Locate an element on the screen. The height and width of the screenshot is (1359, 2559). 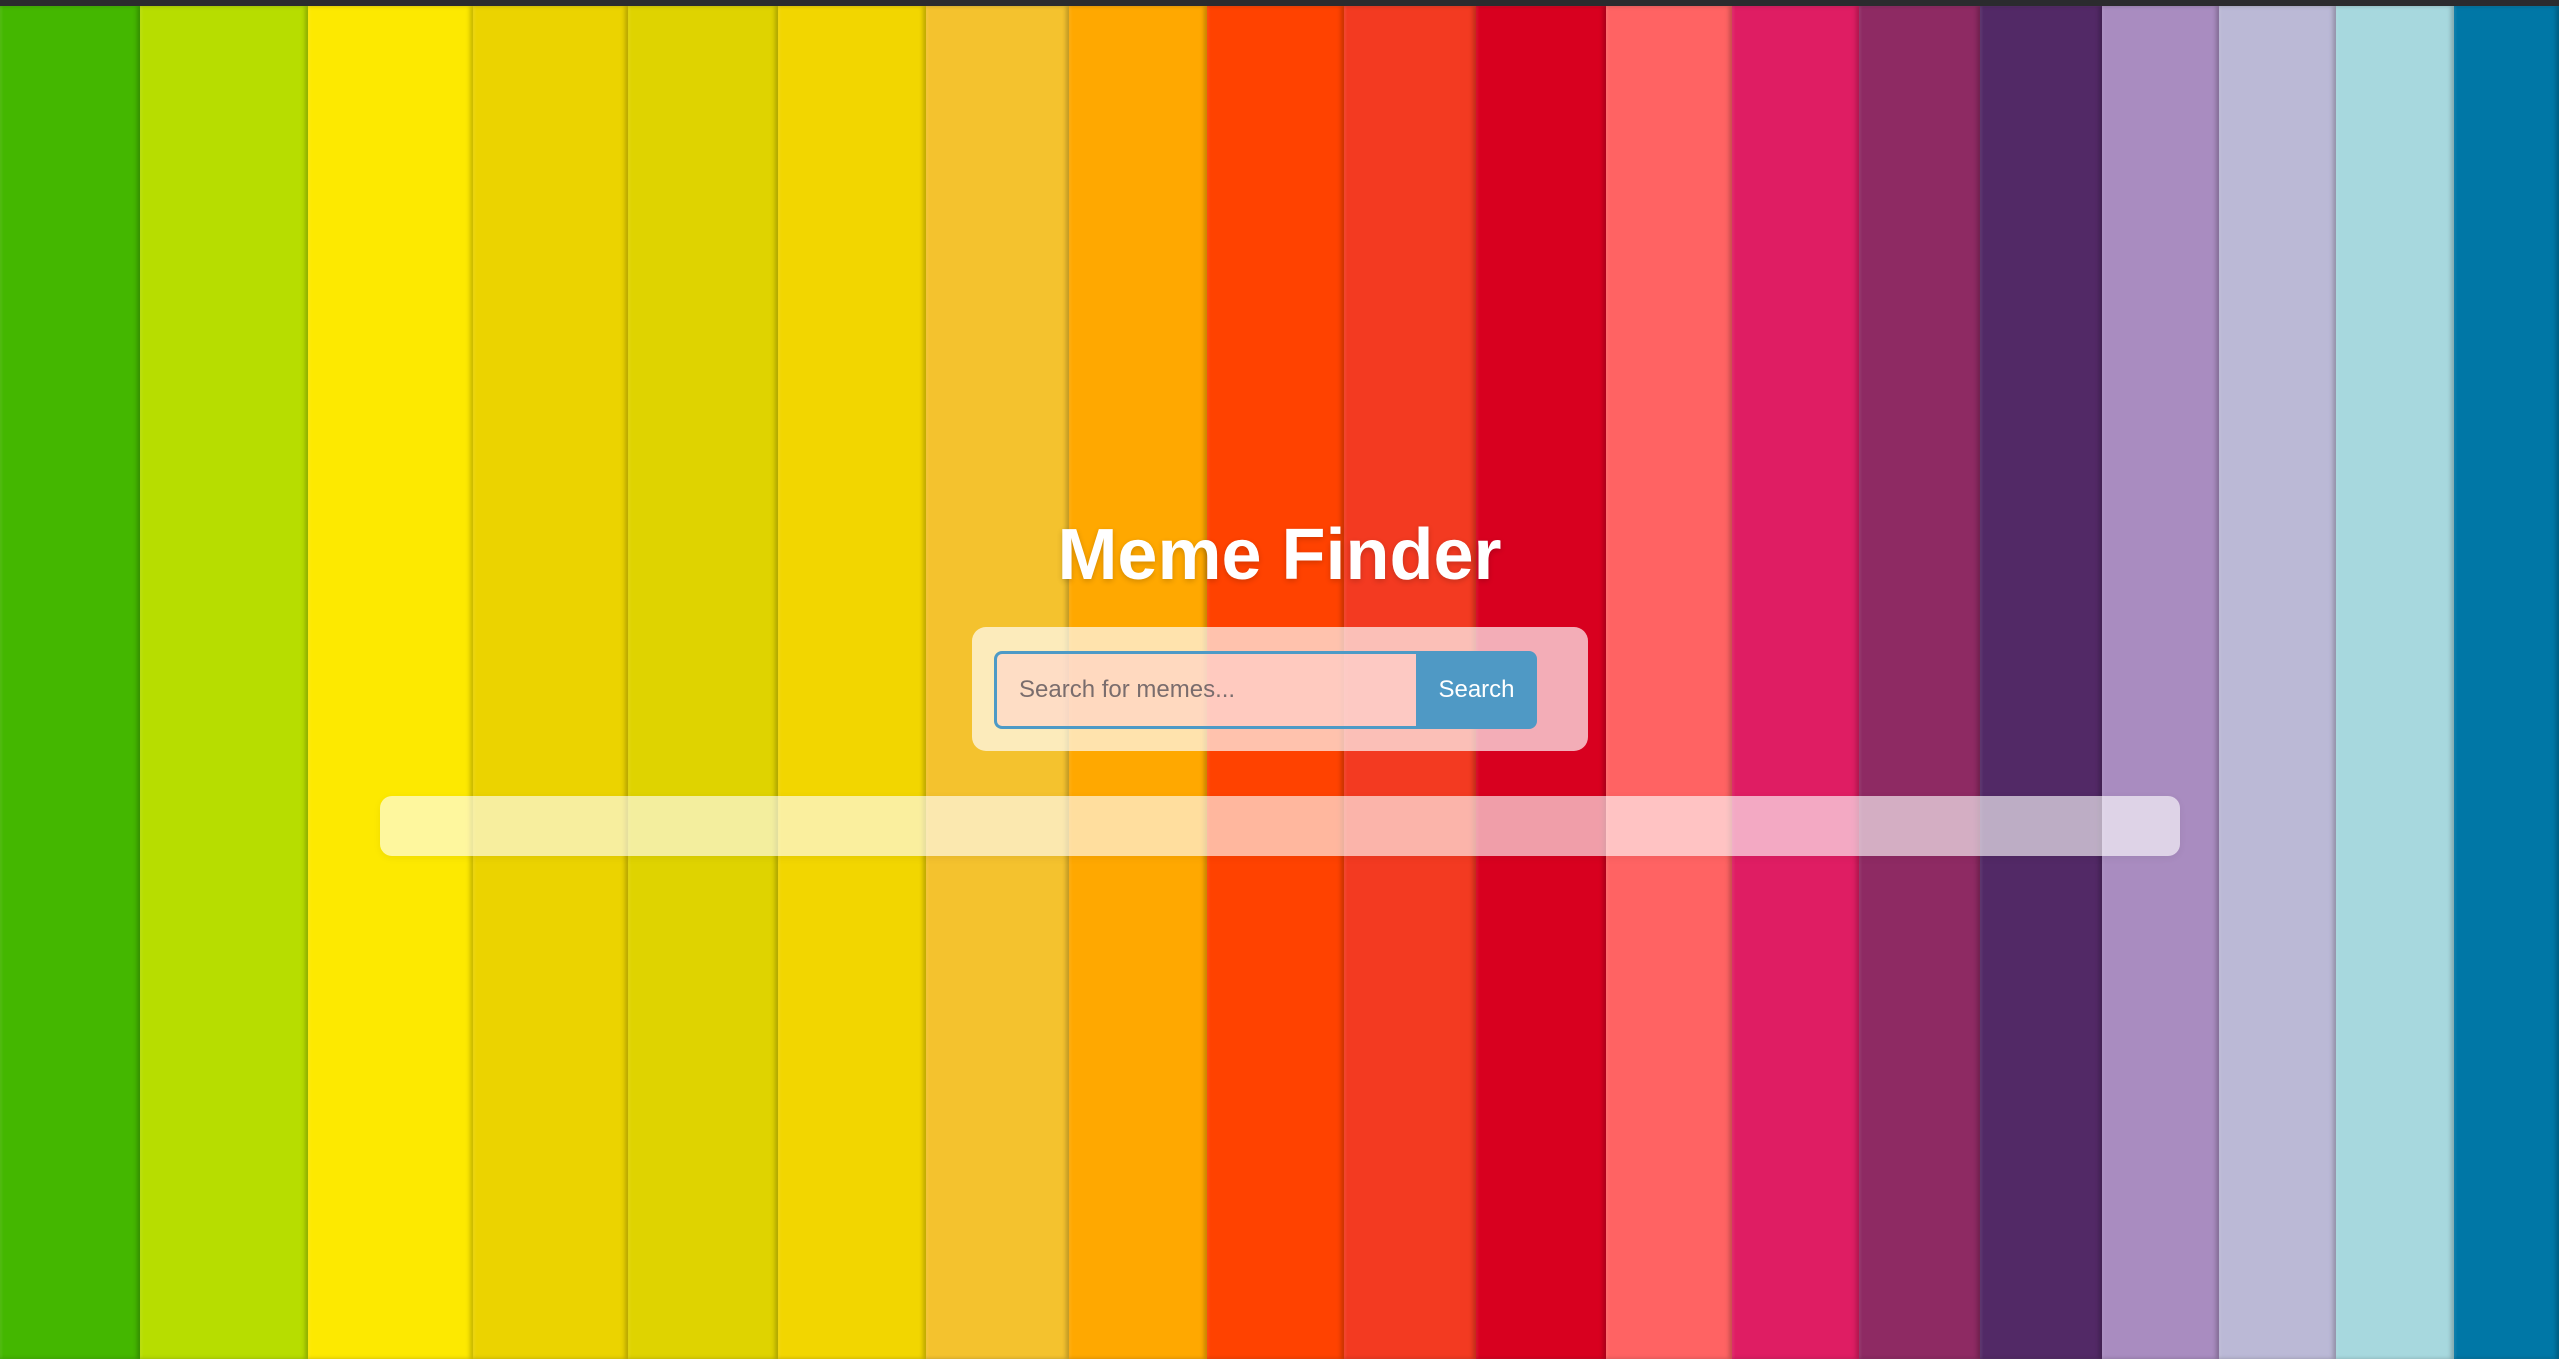
browser-top-strip is located at coordinates (1279, 3).